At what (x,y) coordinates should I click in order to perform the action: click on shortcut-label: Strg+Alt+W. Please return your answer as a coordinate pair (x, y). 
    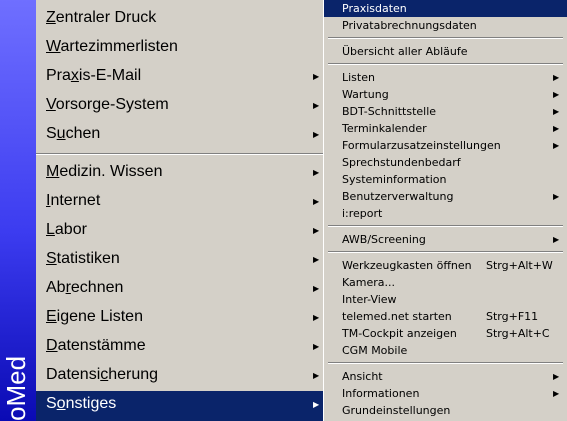
    Looking at the image, I should click on (519, 265).